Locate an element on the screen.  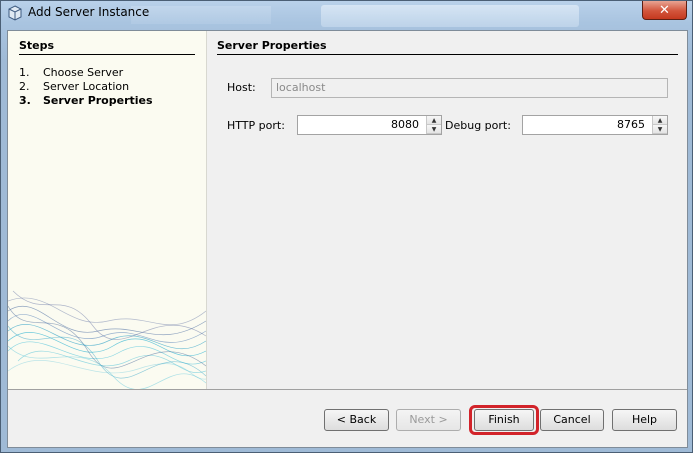
page-title: Server Properties is located at coordinates (272, 45).